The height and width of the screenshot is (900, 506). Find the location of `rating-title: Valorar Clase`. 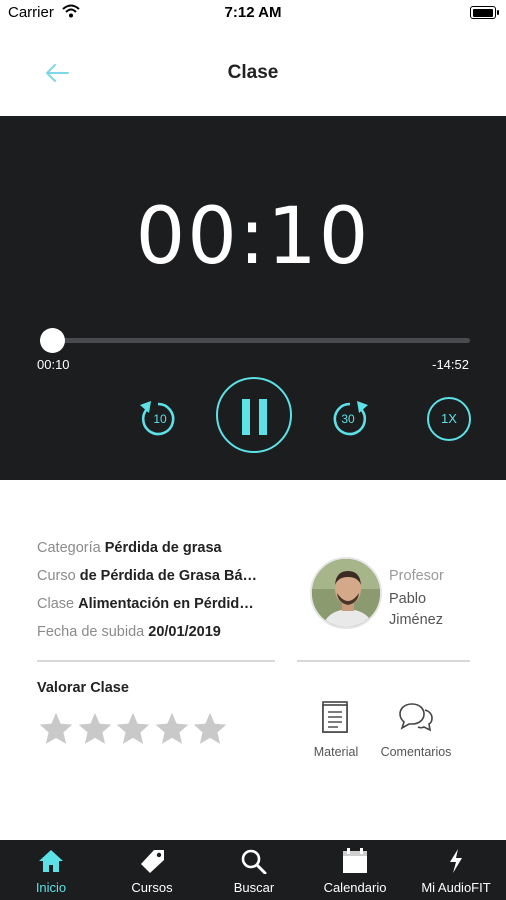

rating-title: Valorar Clase is located at coordinates (83, 688).